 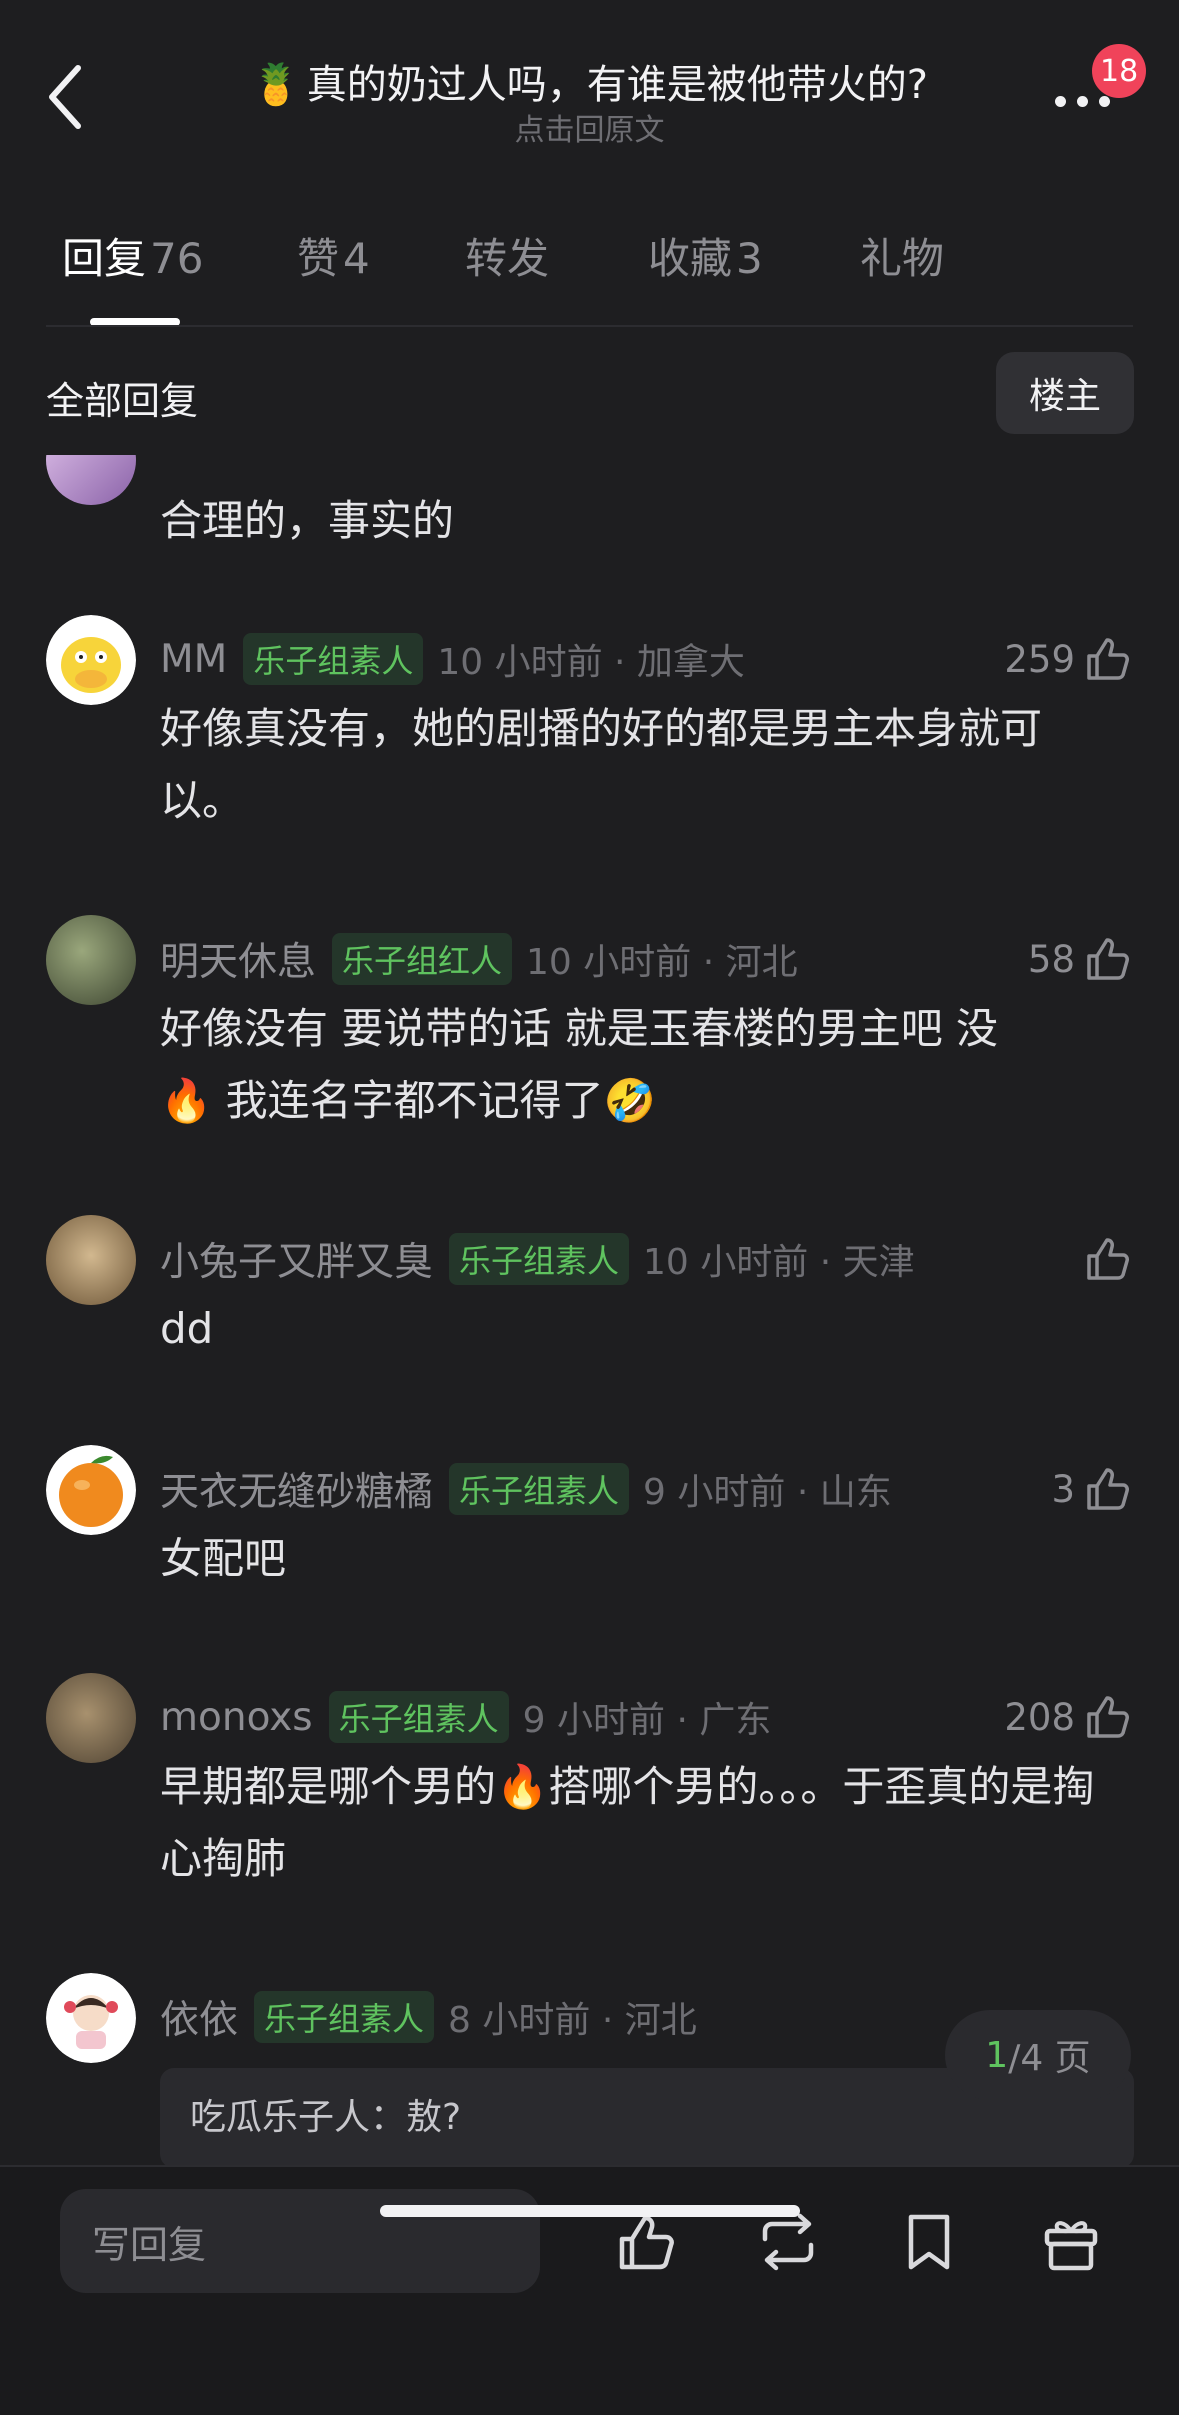 I want to click on comment-meta: 小兔子又胖又臭 乐子组素人 10 小时前 · 天津, so click(x=537, y=1259).